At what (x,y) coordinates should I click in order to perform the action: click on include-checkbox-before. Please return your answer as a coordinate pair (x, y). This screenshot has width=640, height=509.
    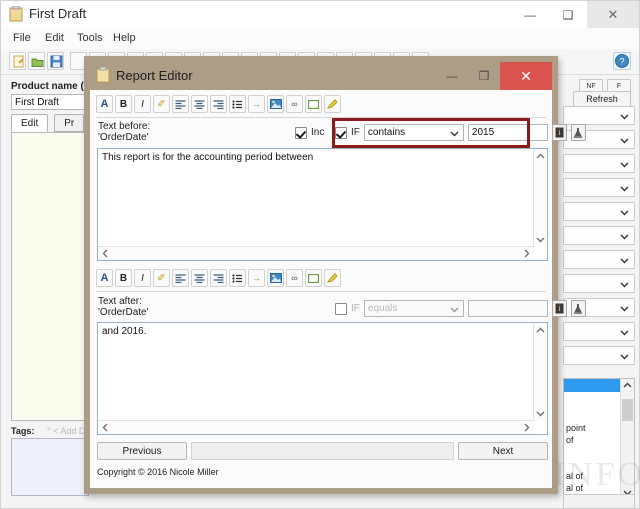
    Looking at the image, I should click on (301, 132).